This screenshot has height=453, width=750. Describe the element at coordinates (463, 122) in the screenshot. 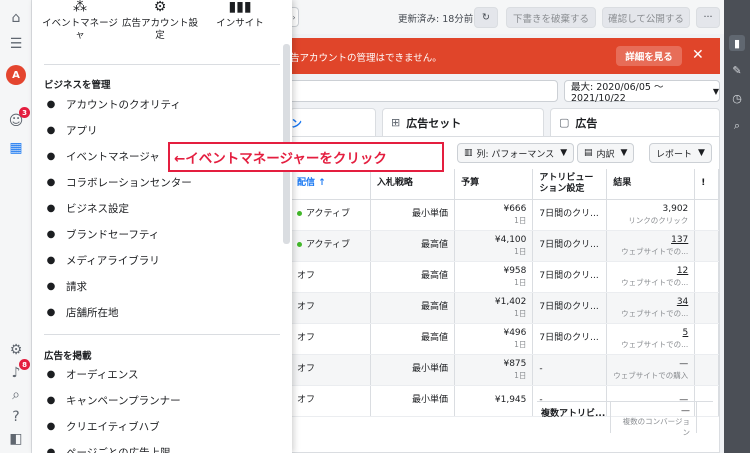

I see `tab-ad-sets: ⊞ 広告セット` at that location.